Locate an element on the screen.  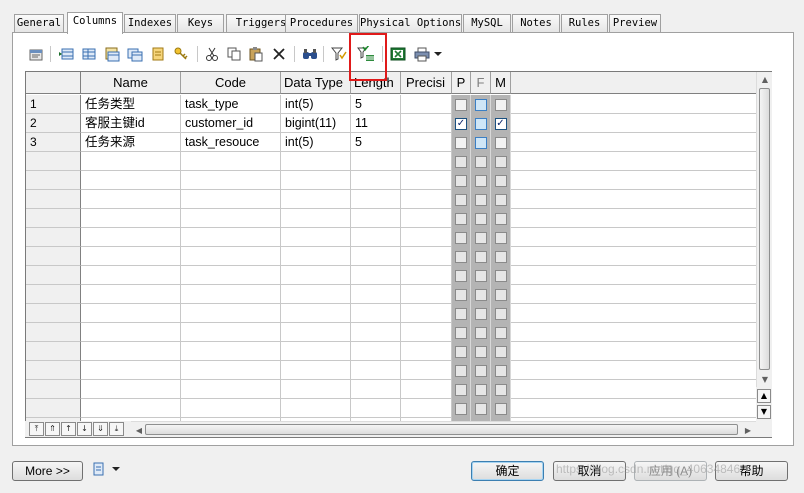
paste-icon is located at coordinates (256, 54).